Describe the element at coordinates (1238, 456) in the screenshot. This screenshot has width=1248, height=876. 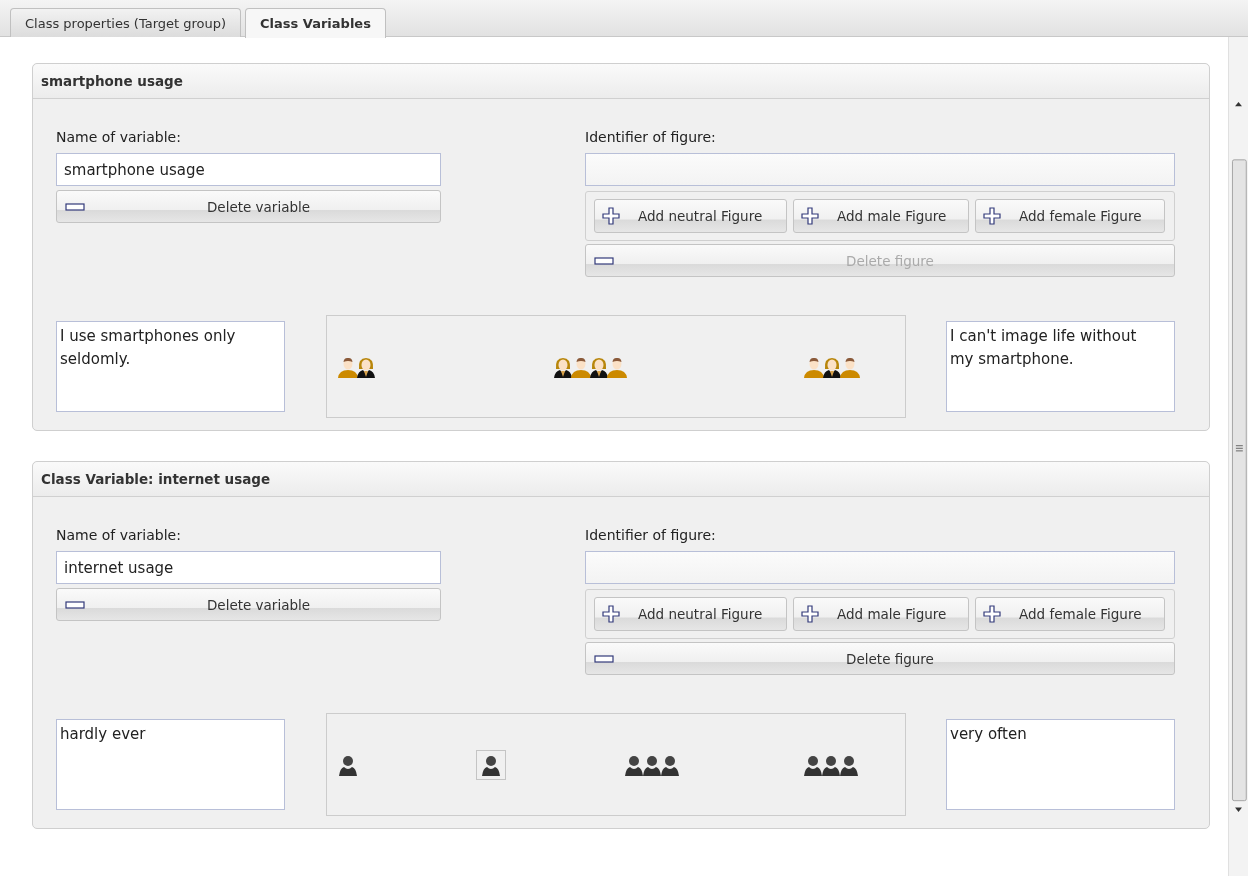
I see `scrollbar` at that location.